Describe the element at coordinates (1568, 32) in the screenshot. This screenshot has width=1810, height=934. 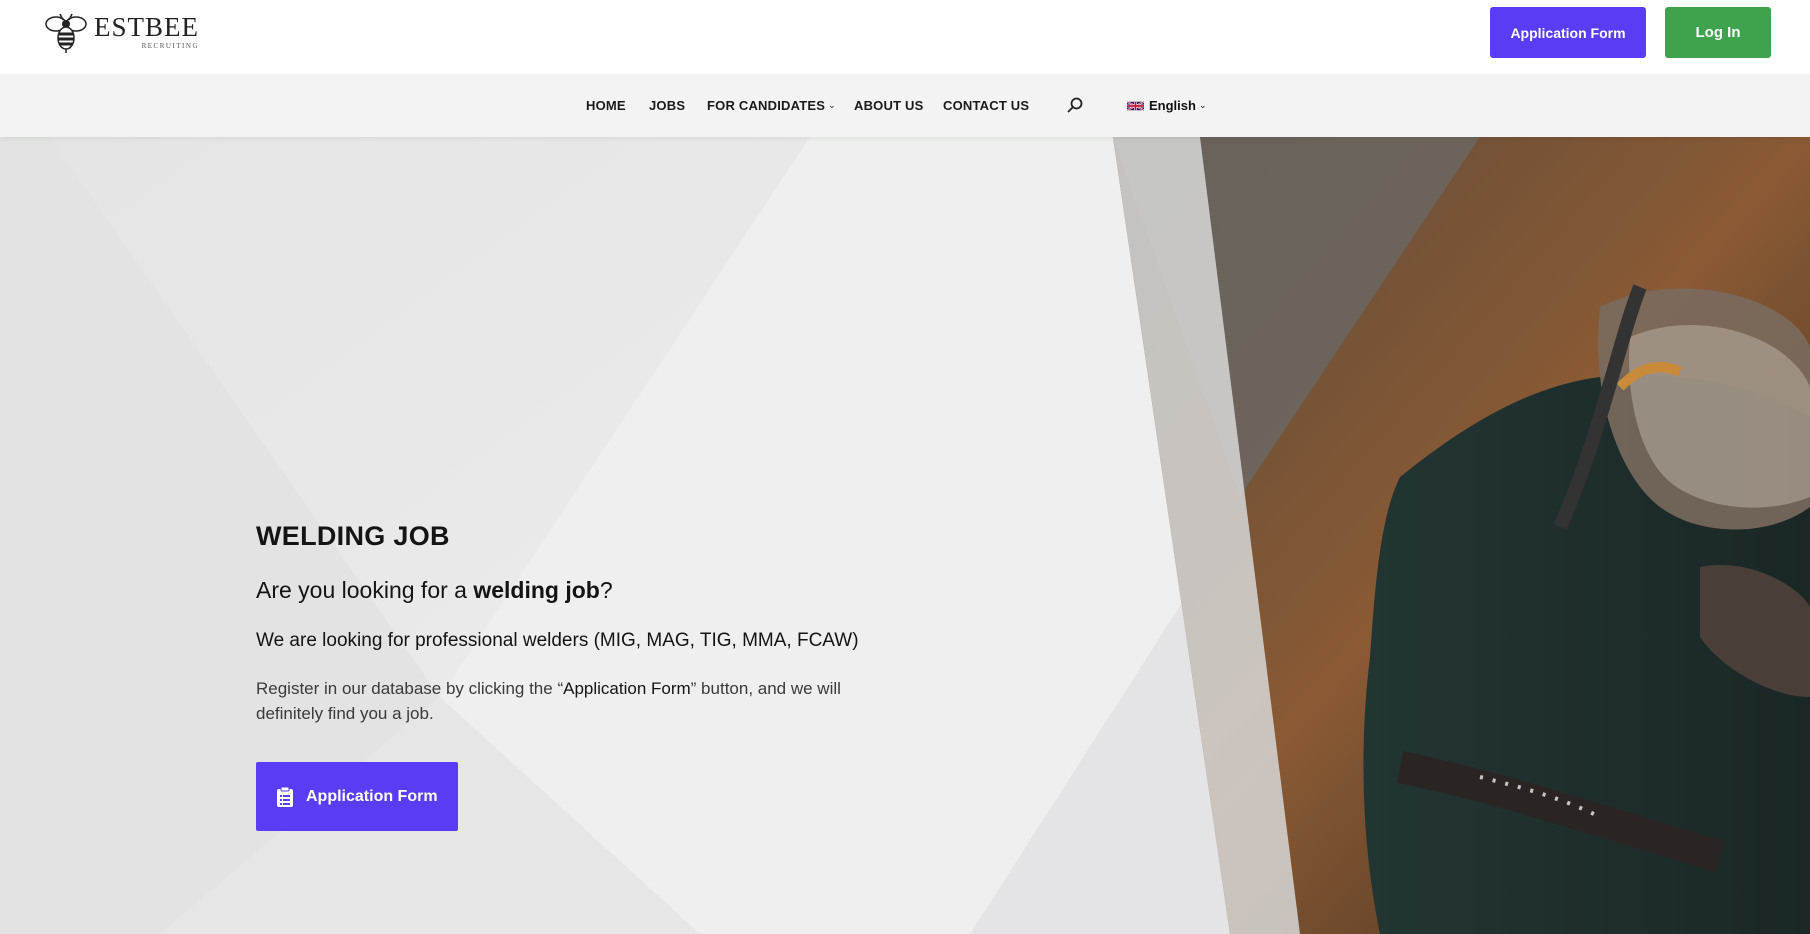
I see `application-form-button: Application Form` at that location.